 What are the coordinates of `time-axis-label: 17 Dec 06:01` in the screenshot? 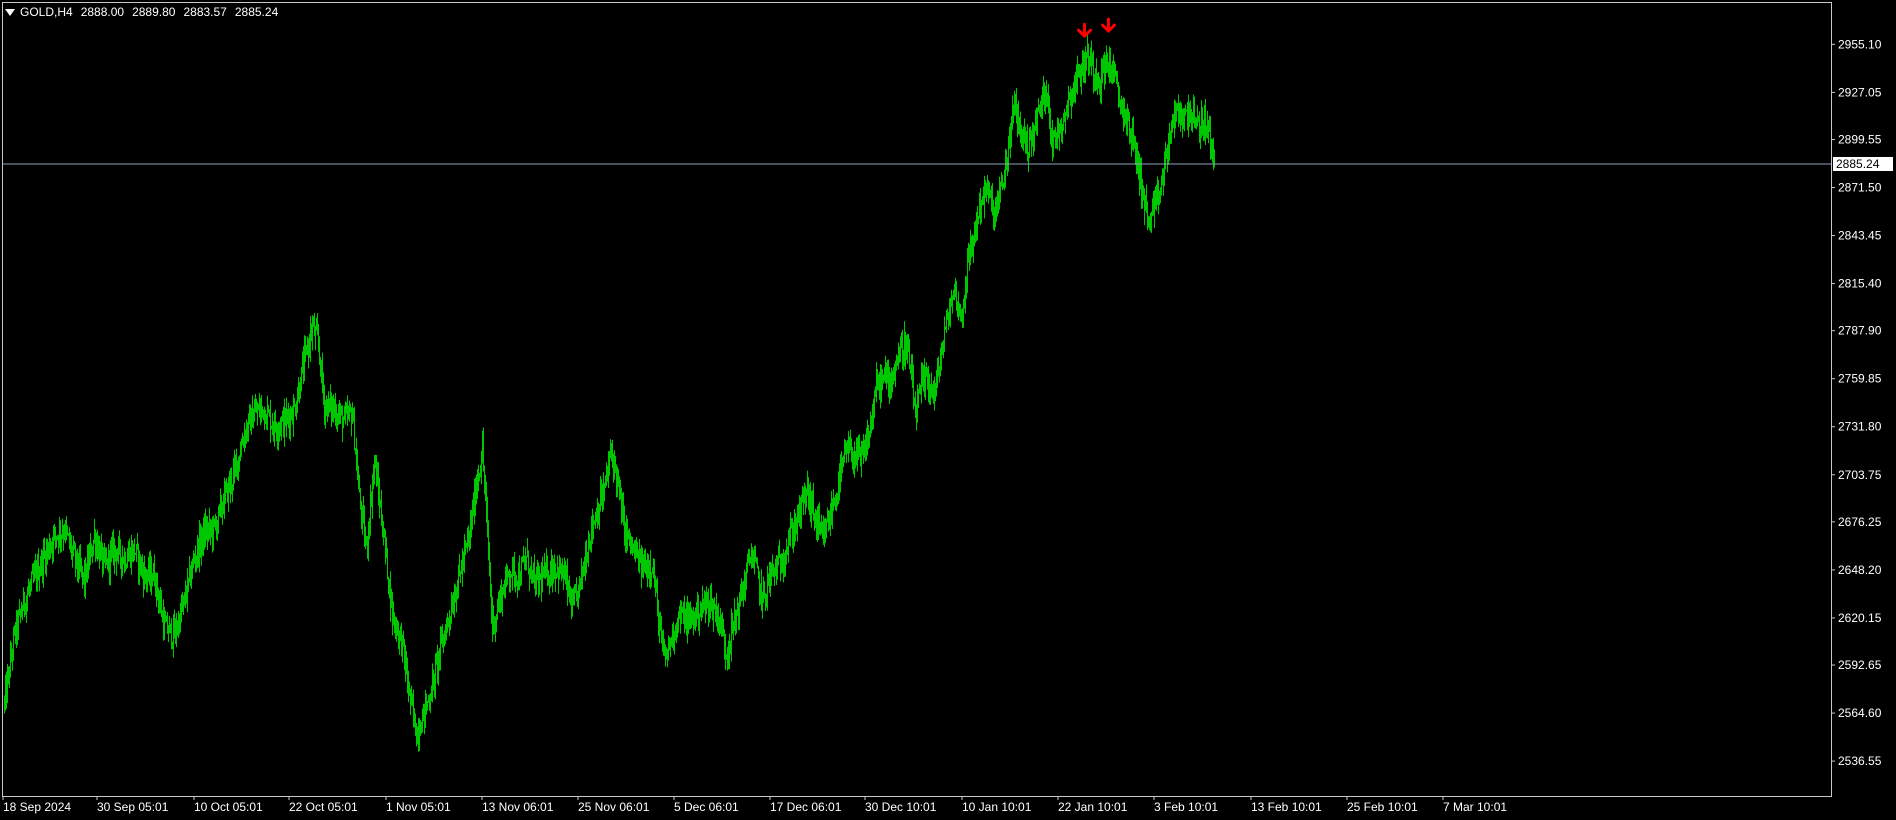 It's located at (806, 807).